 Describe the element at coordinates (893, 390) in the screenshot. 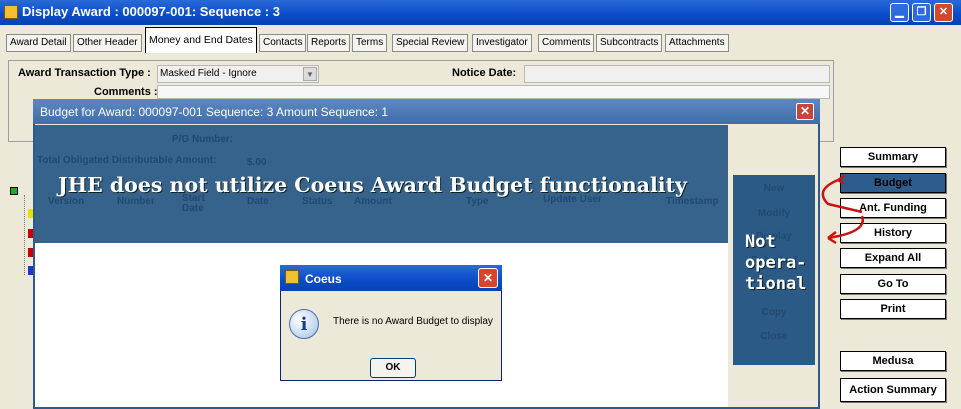

I see `action-summary-button: Action Summary` at that location.